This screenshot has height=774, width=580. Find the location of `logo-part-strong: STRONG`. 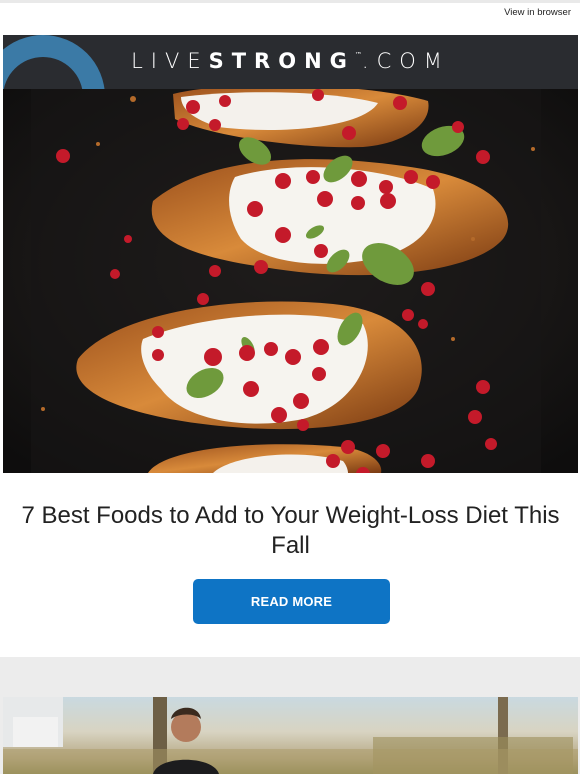

logo-part-strong: STRONG is located at coordinates (281, 61).